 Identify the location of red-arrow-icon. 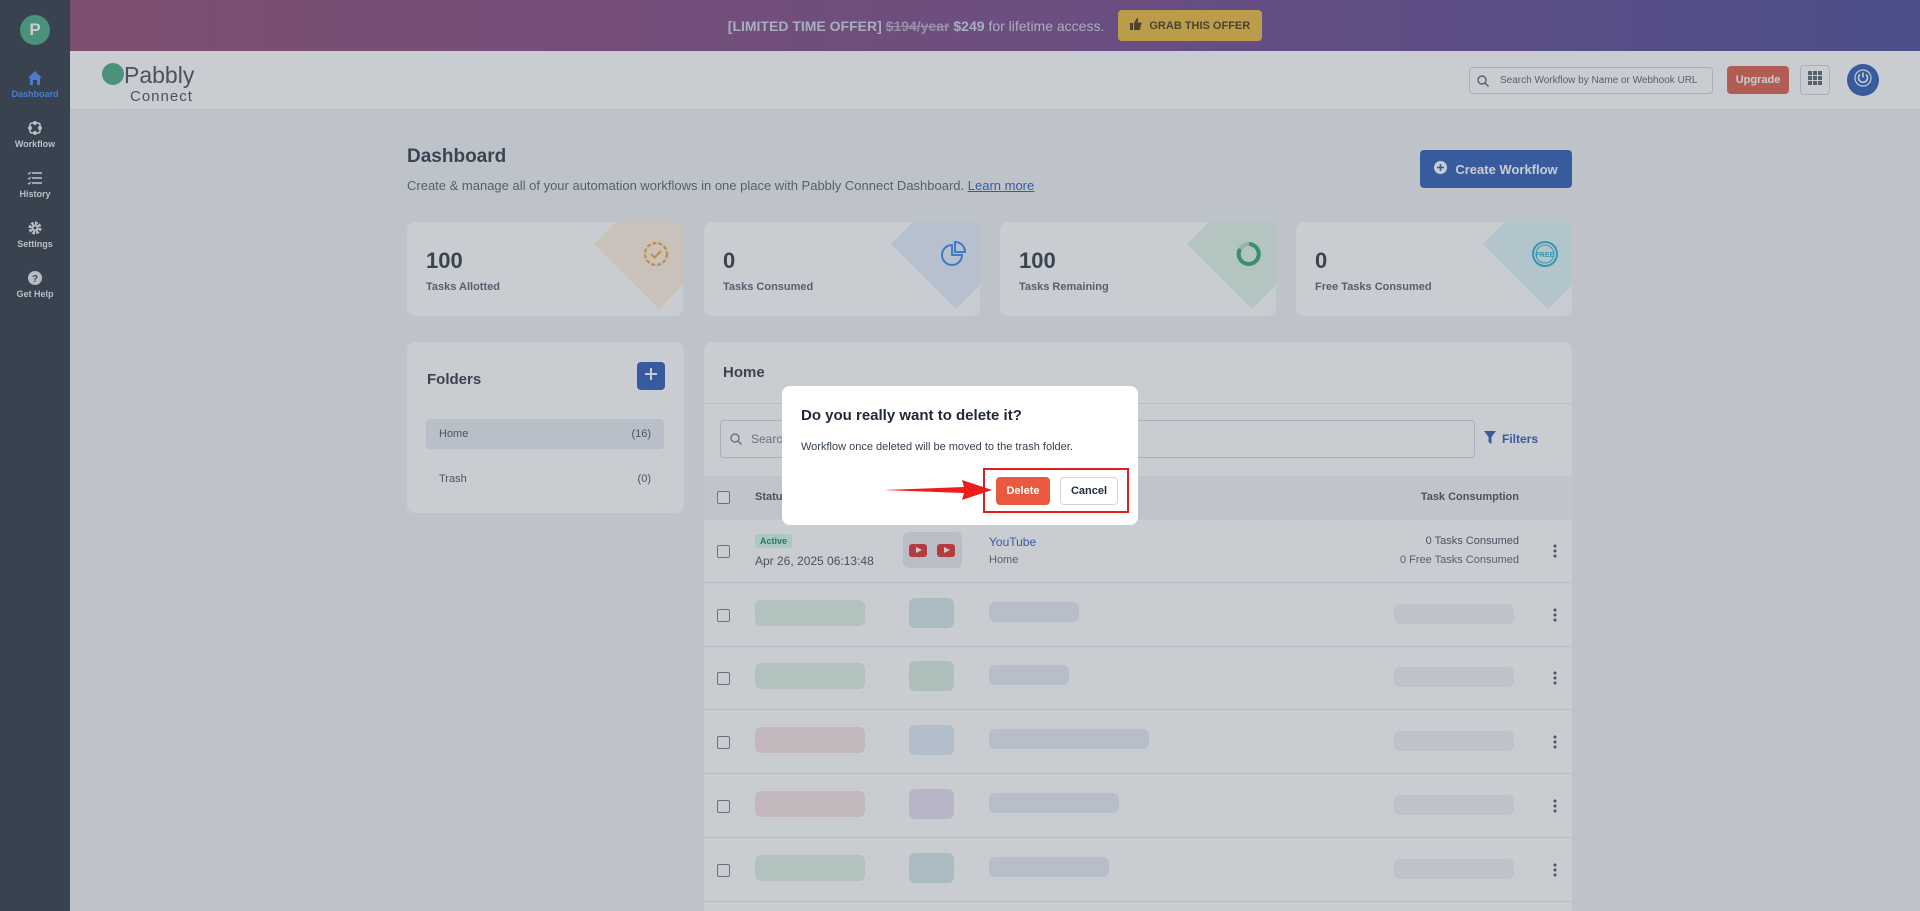
(938, 490).